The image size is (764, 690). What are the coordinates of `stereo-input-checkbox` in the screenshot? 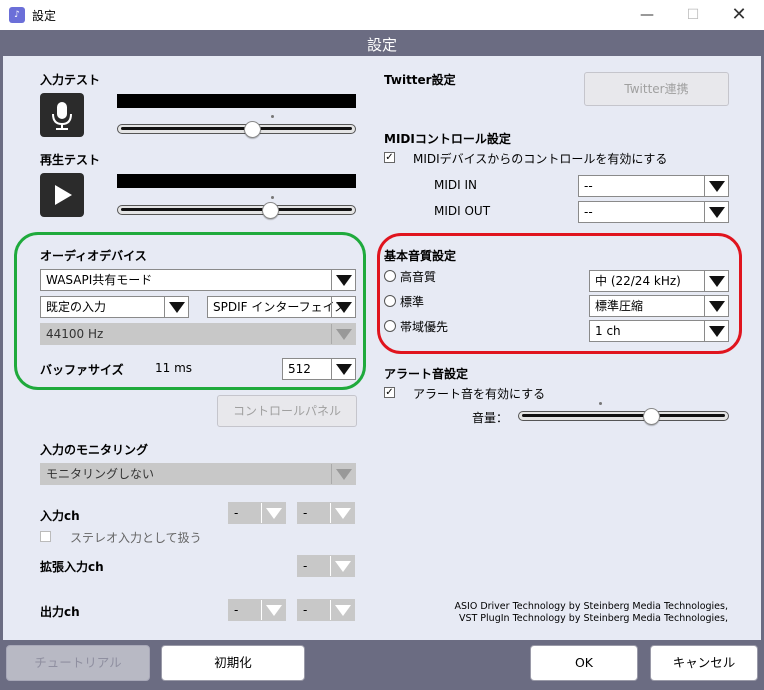 It's located at (45, 536).